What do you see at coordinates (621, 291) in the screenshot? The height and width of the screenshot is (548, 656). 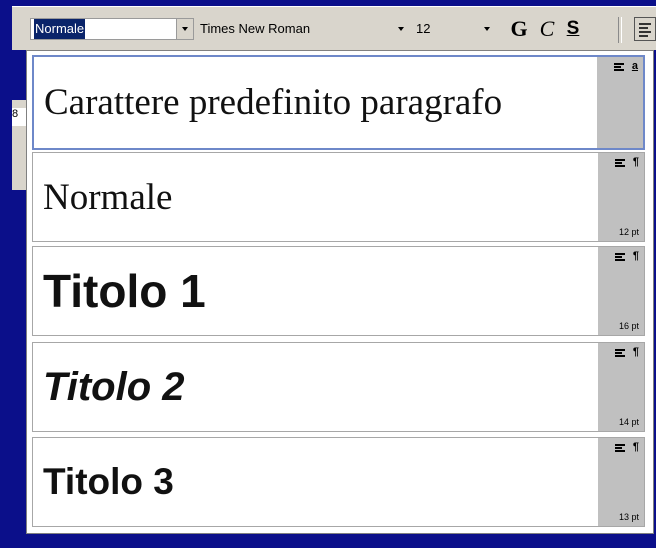 I see `style-item-info: ¶ 16 pt` at bounding box center [621, 291].